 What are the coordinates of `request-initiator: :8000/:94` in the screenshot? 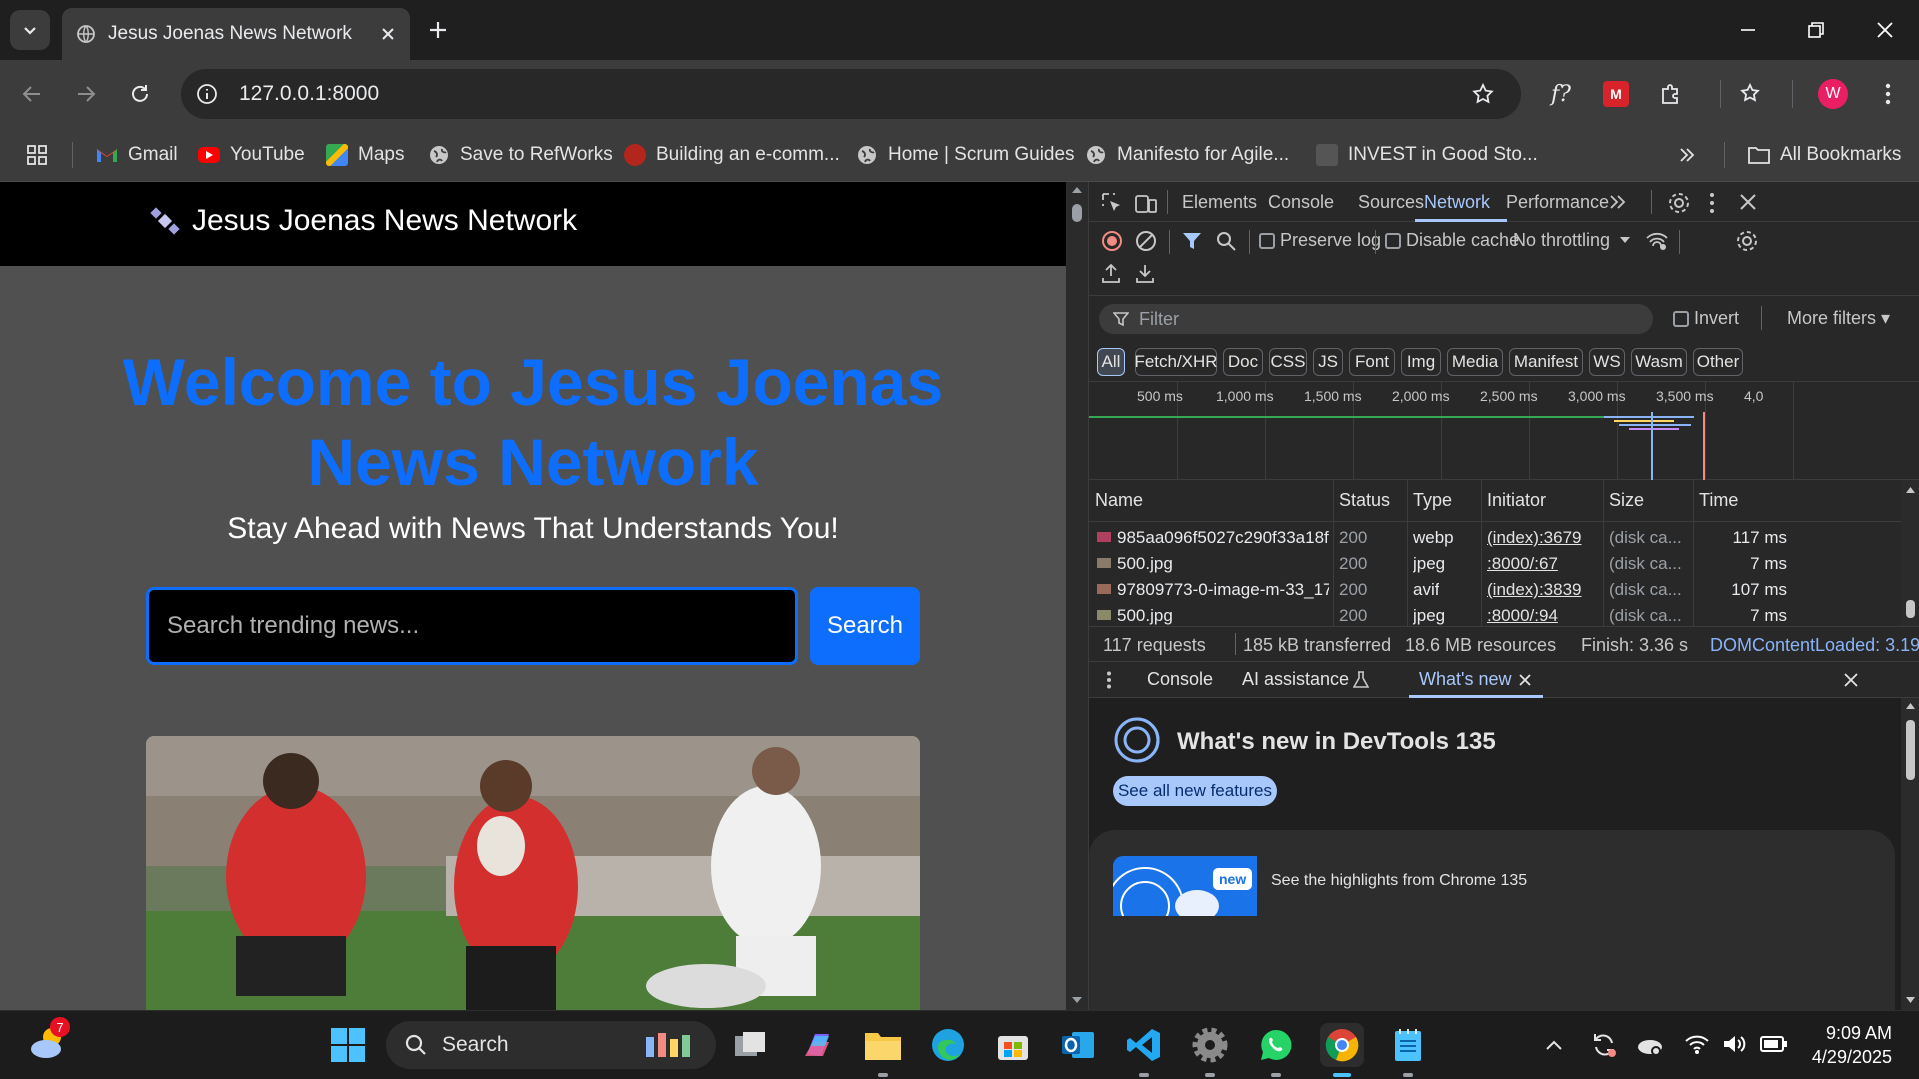 It's located at (1522, 616).